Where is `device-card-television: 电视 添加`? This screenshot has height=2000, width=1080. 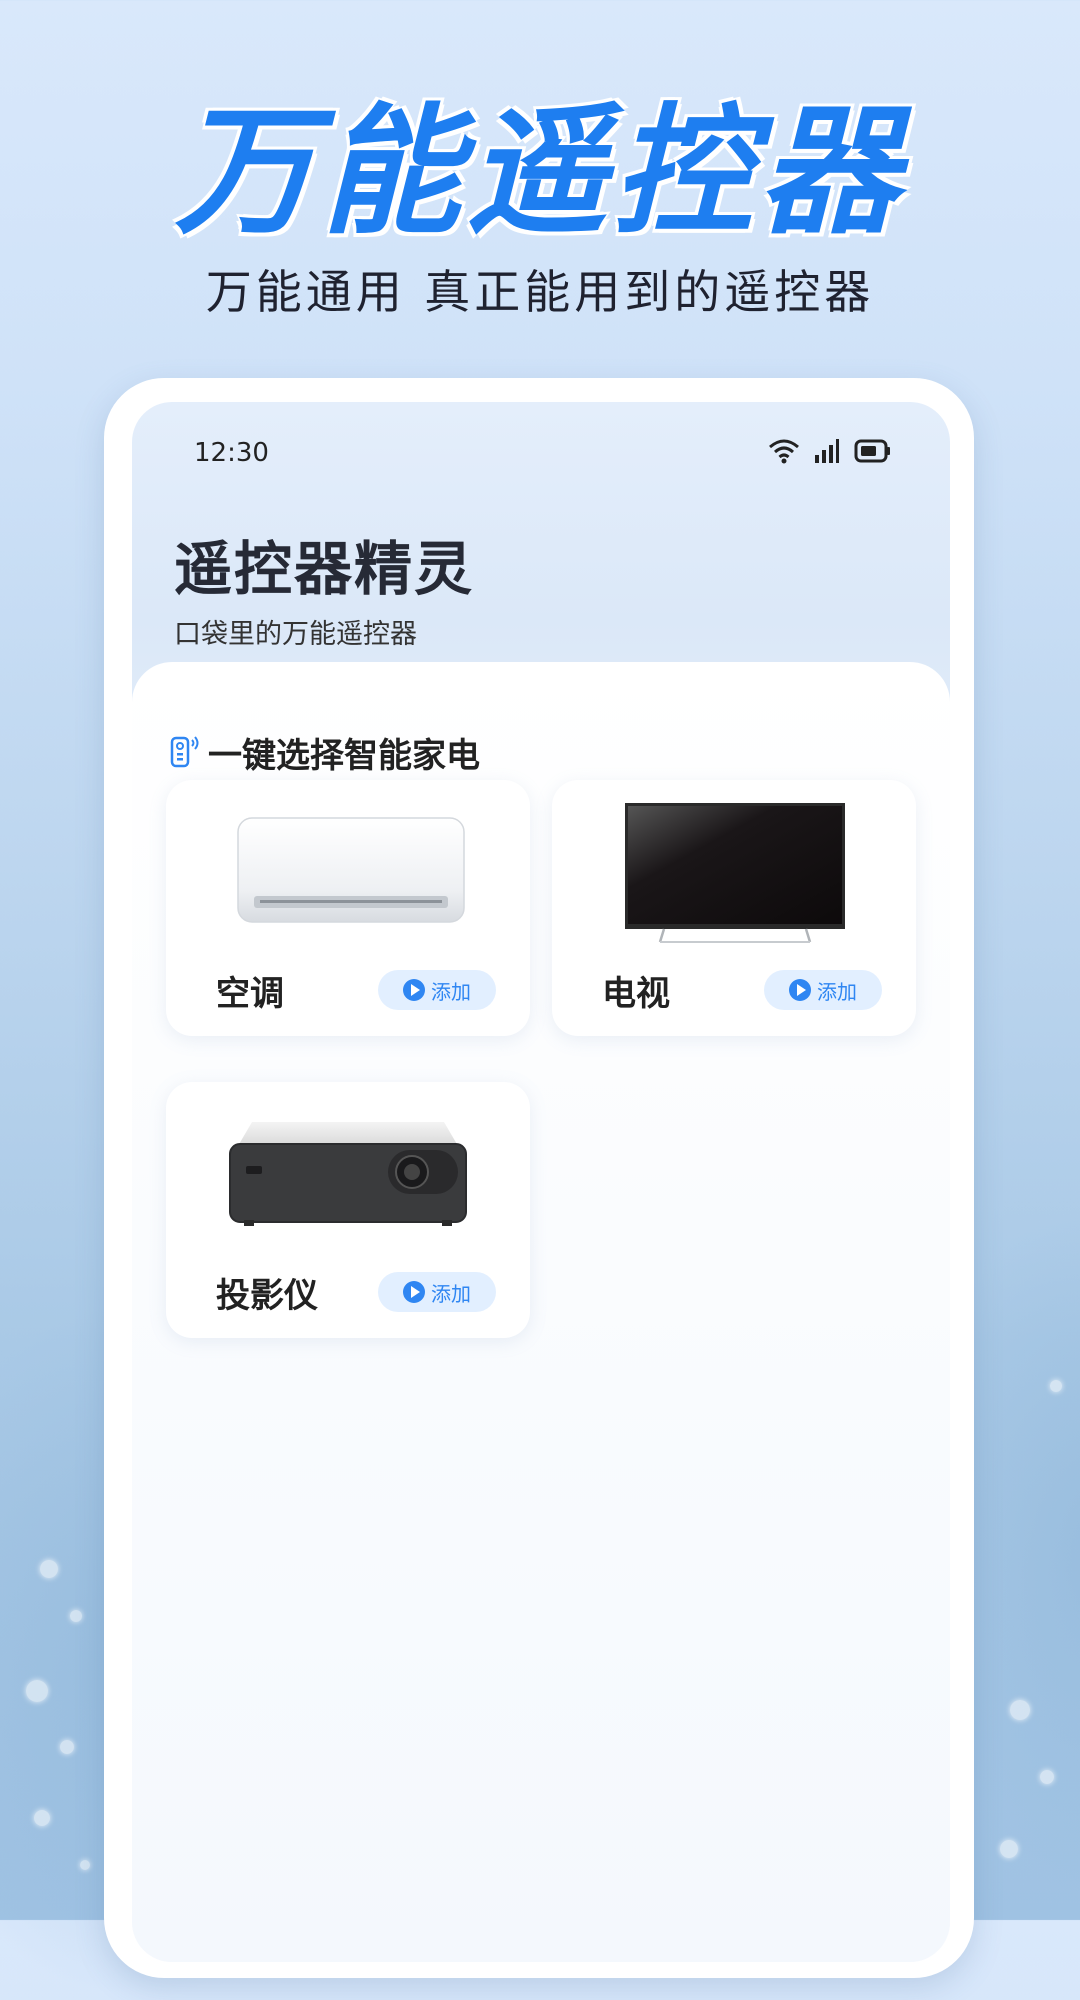 device-card-television: 电视 添加 is located at coordinates (734, 908).